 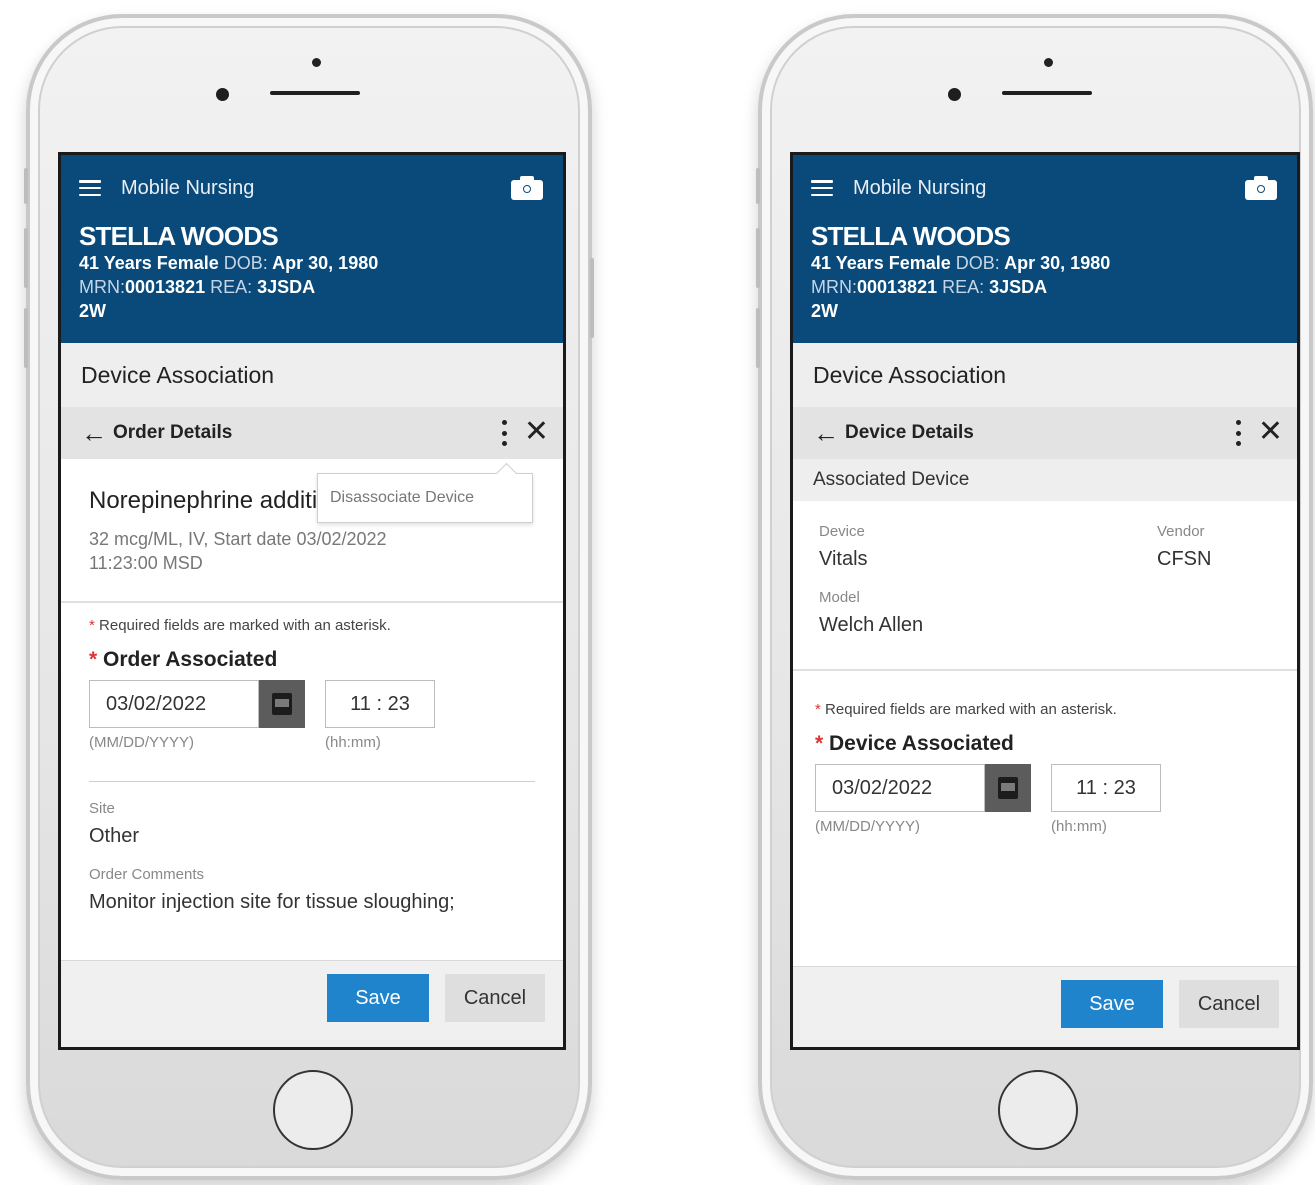 I want to click on subnav-title: Device Details, so click(x=909, y=432).